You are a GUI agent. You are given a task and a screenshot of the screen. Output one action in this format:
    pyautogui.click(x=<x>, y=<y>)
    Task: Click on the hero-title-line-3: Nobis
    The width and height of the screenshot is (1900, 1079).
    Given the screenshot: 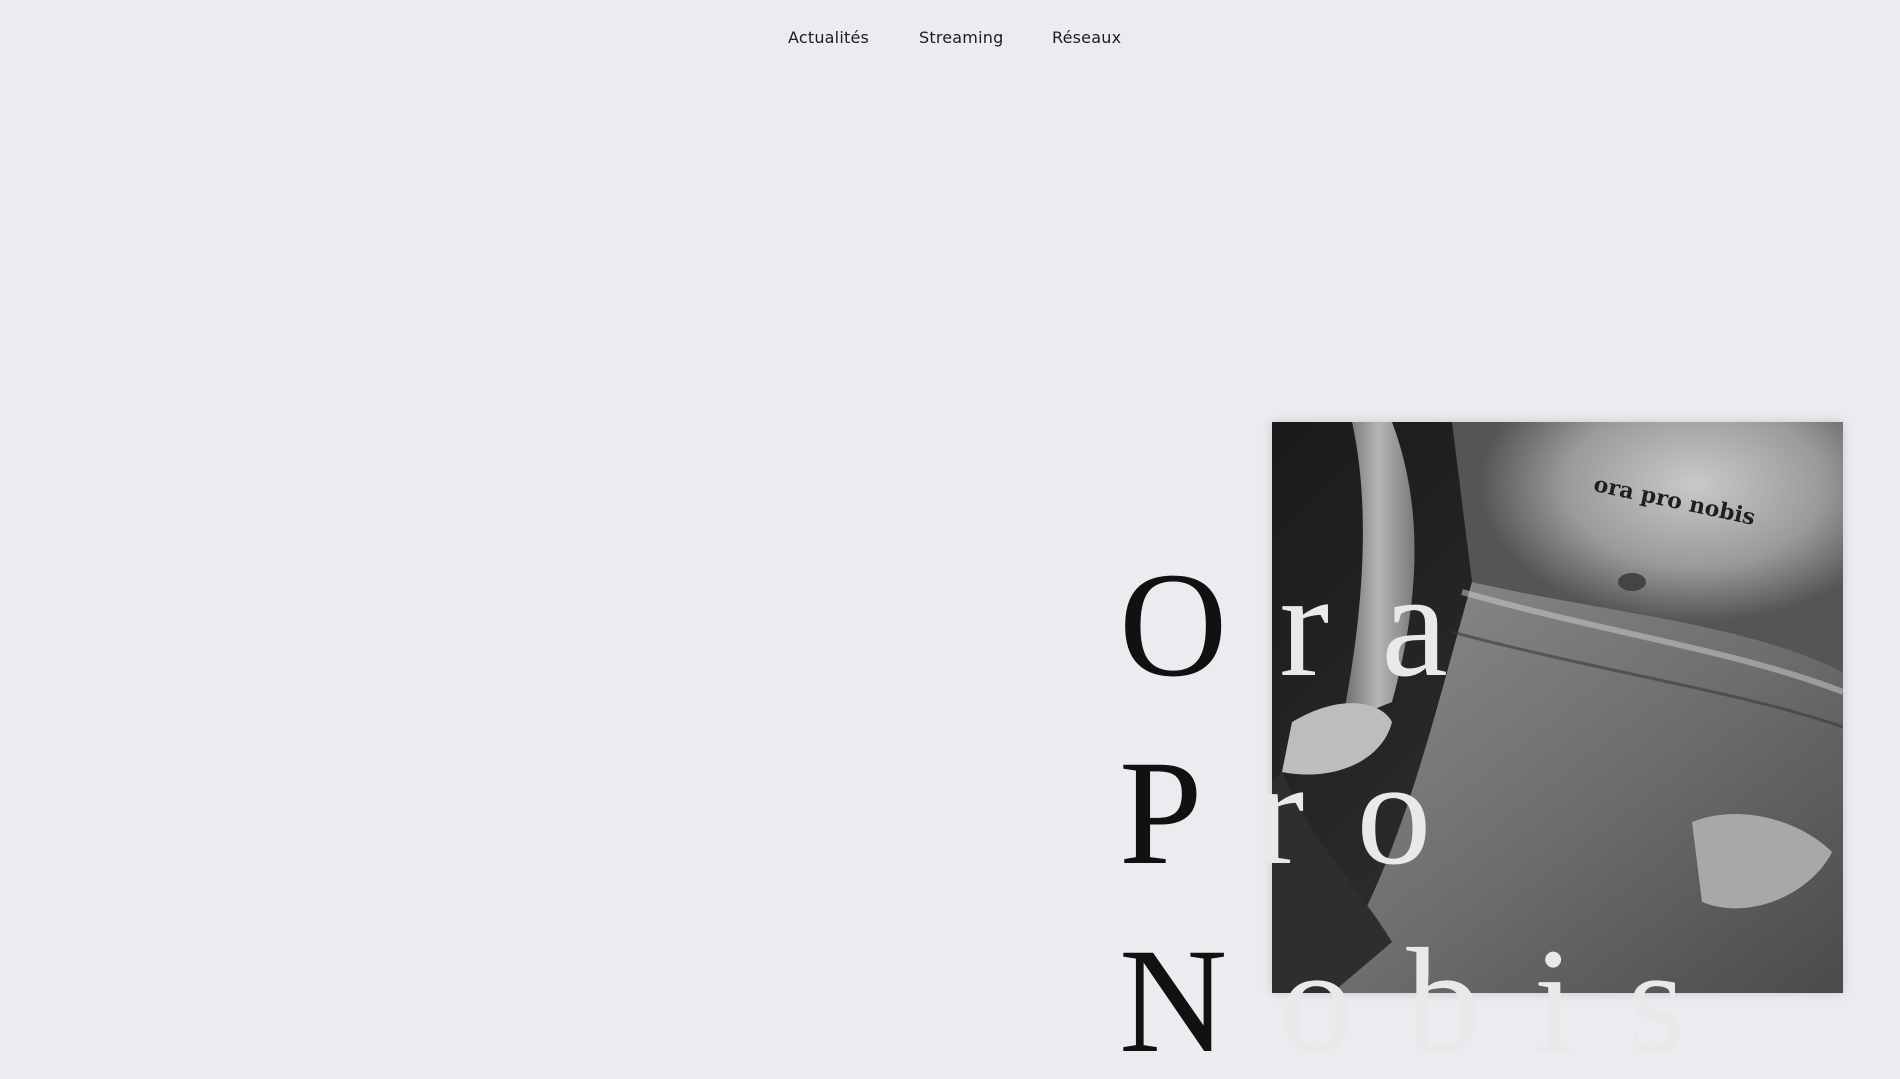 What is the action you would take?
    pyautogui.click(x=1390, y=926)
    